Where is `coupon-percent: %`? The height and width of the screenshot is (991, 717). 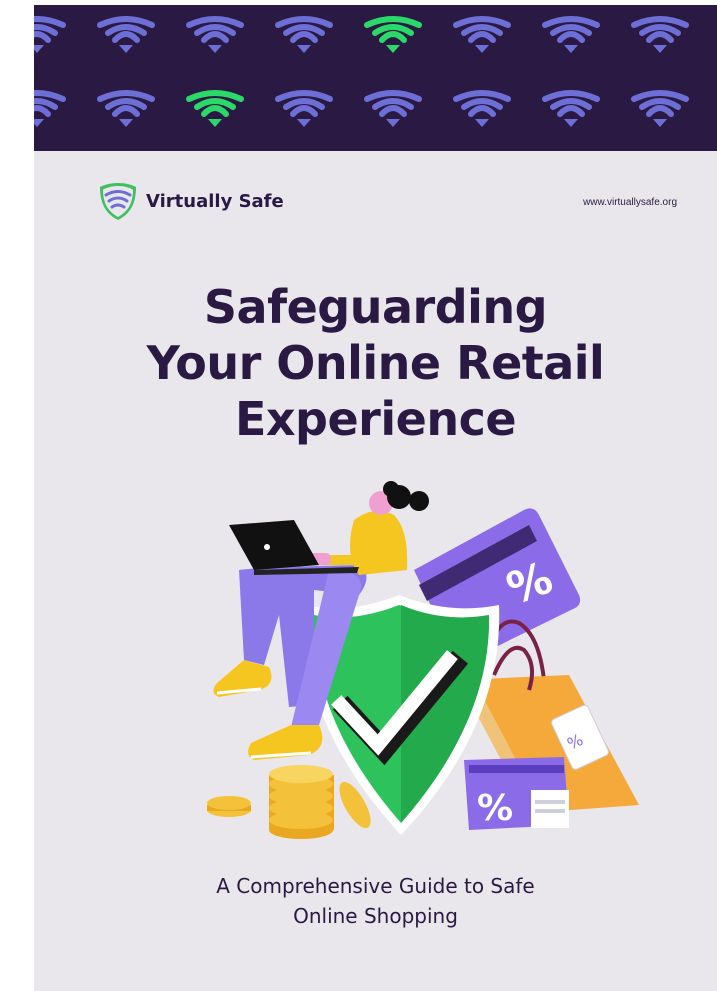
coupon-percent: % is located at coordinates (495, 808).